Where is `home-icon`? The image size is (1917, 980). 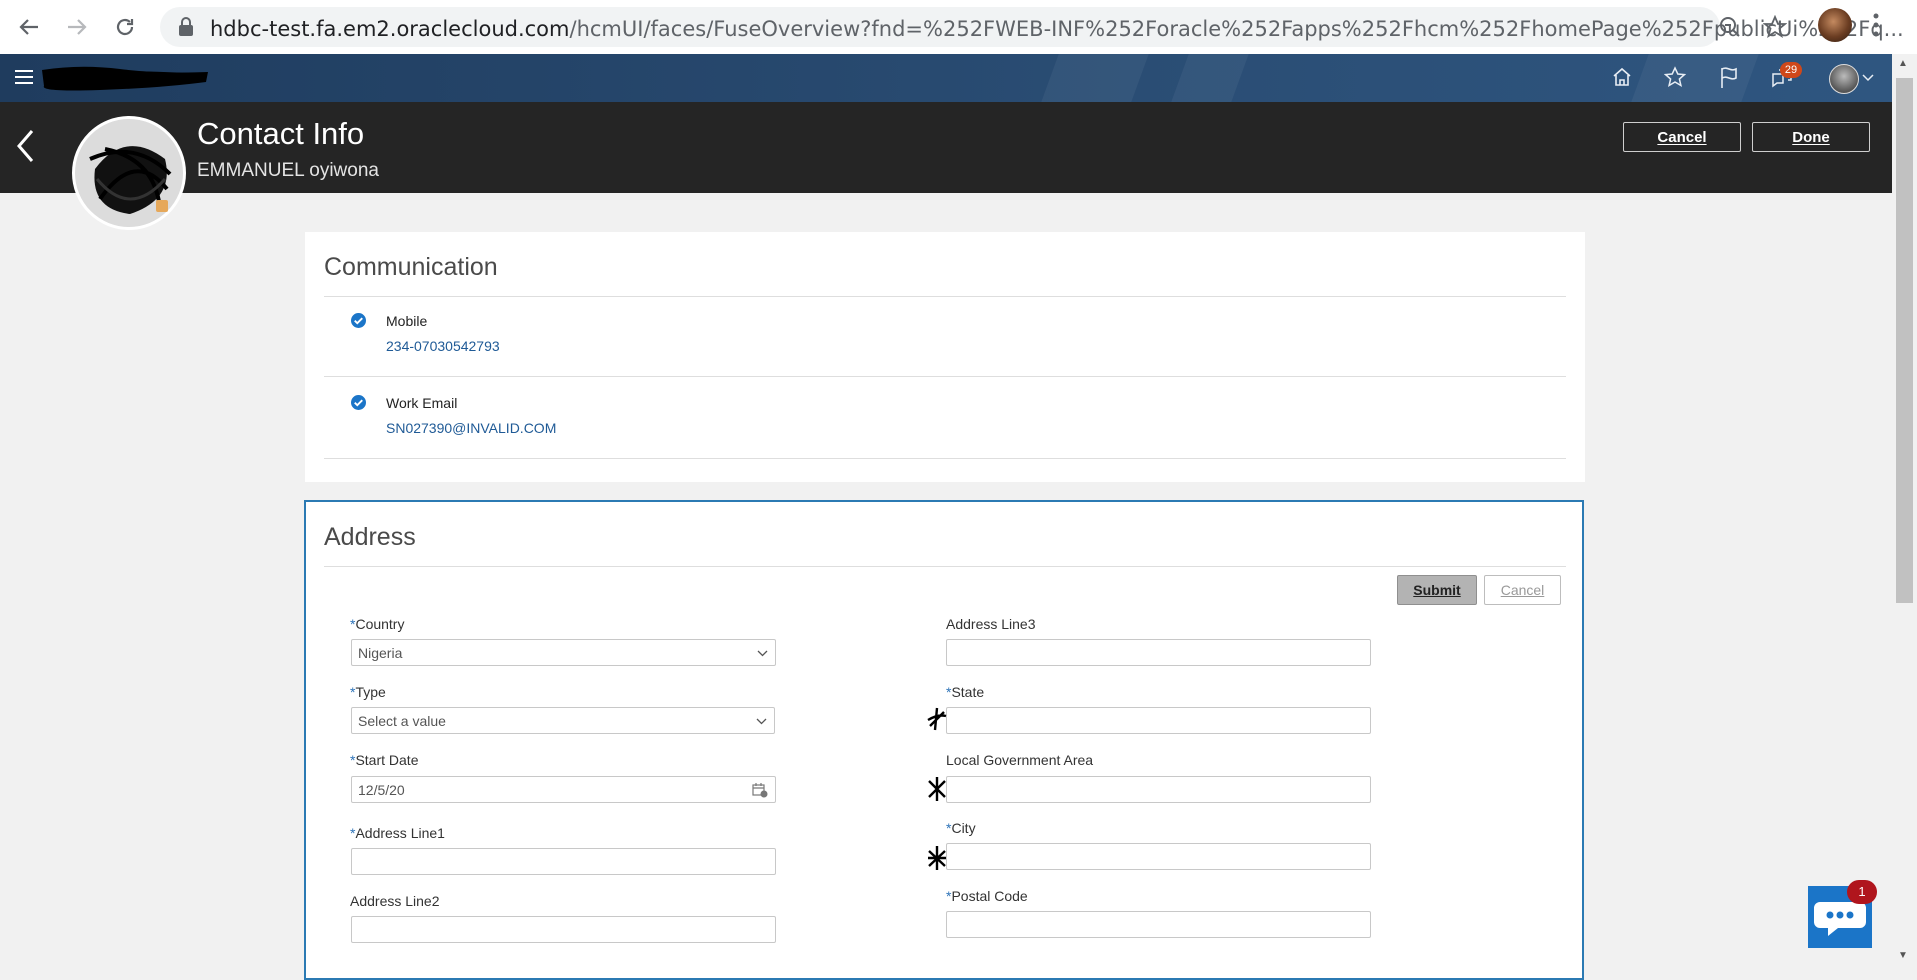
home-icon is located at coordinates (1622, 77).